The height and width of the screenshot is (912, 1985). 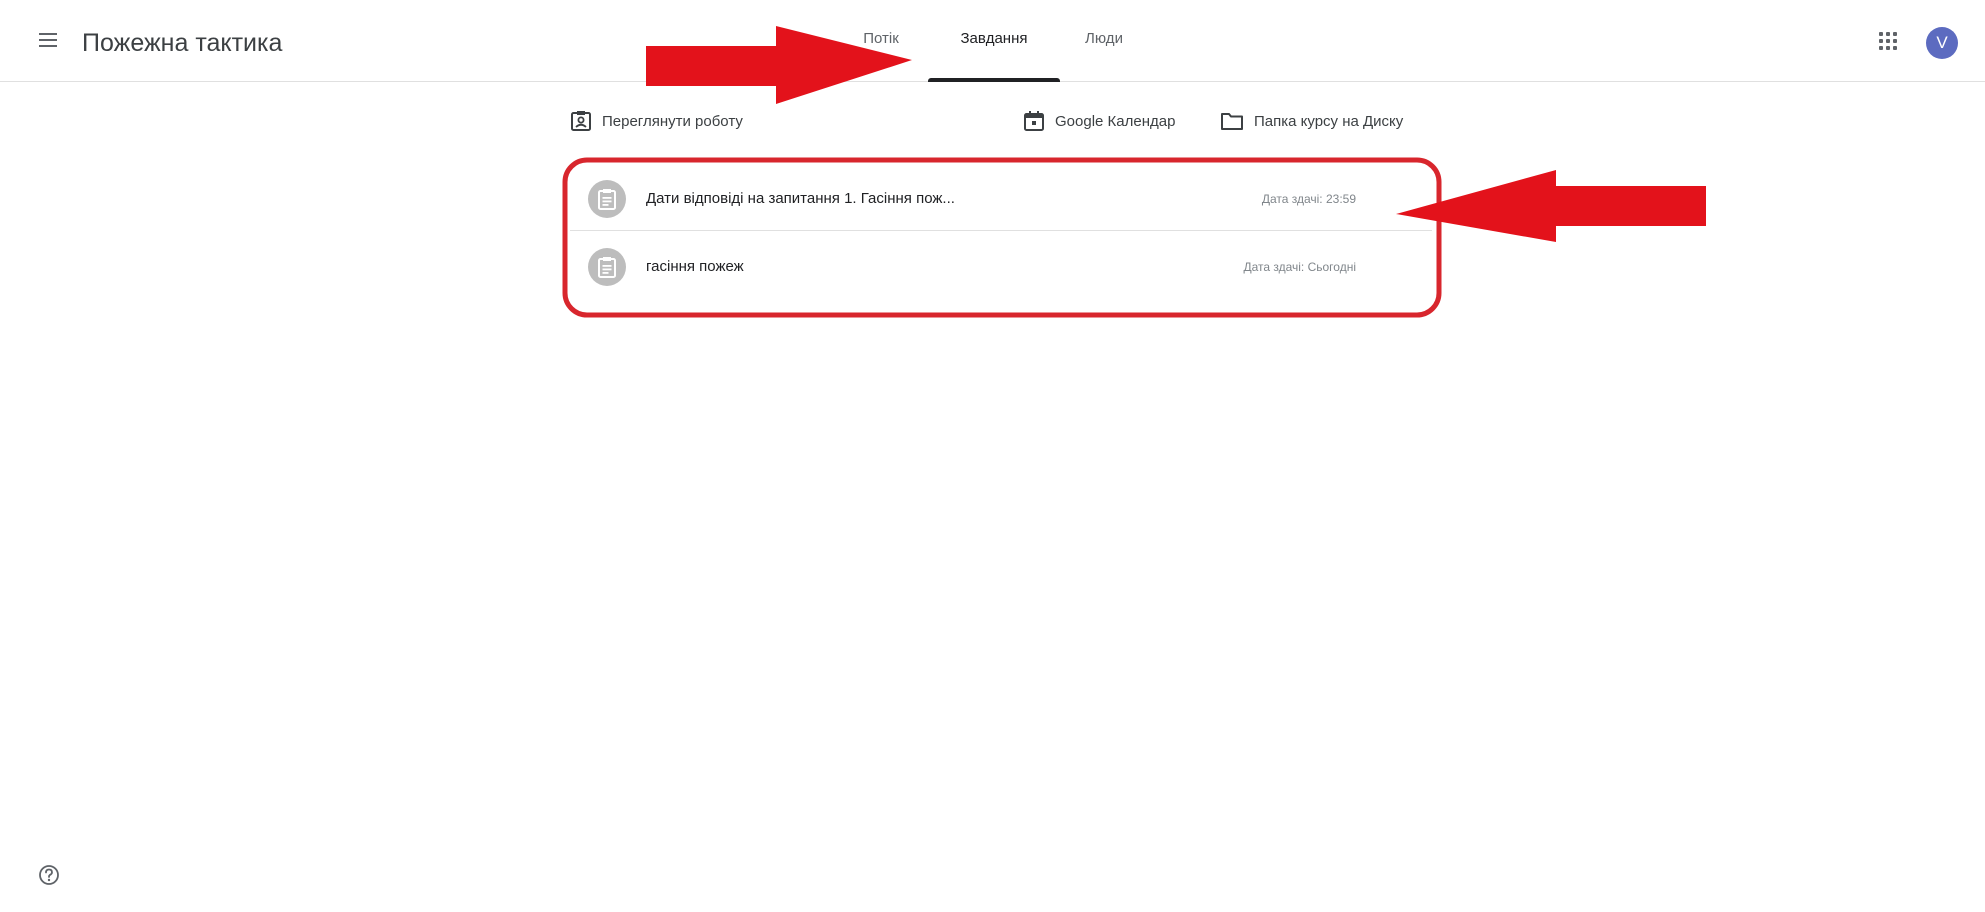 I want to click on assignment-title: гасіння пожеж, so click(x=695, y=266).